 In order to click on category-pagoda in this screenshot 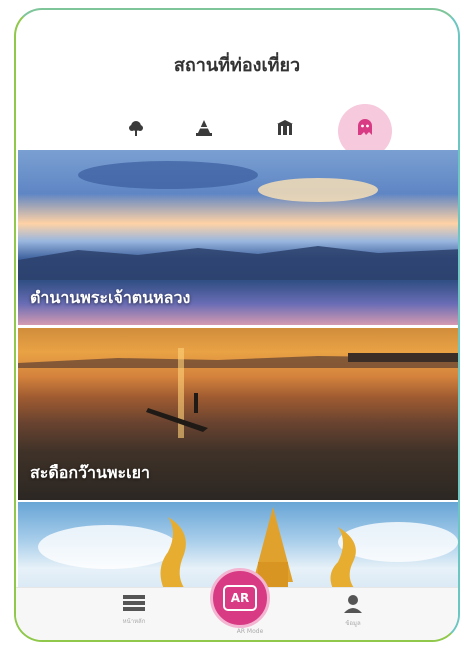, I will do `click(204, 132)`.